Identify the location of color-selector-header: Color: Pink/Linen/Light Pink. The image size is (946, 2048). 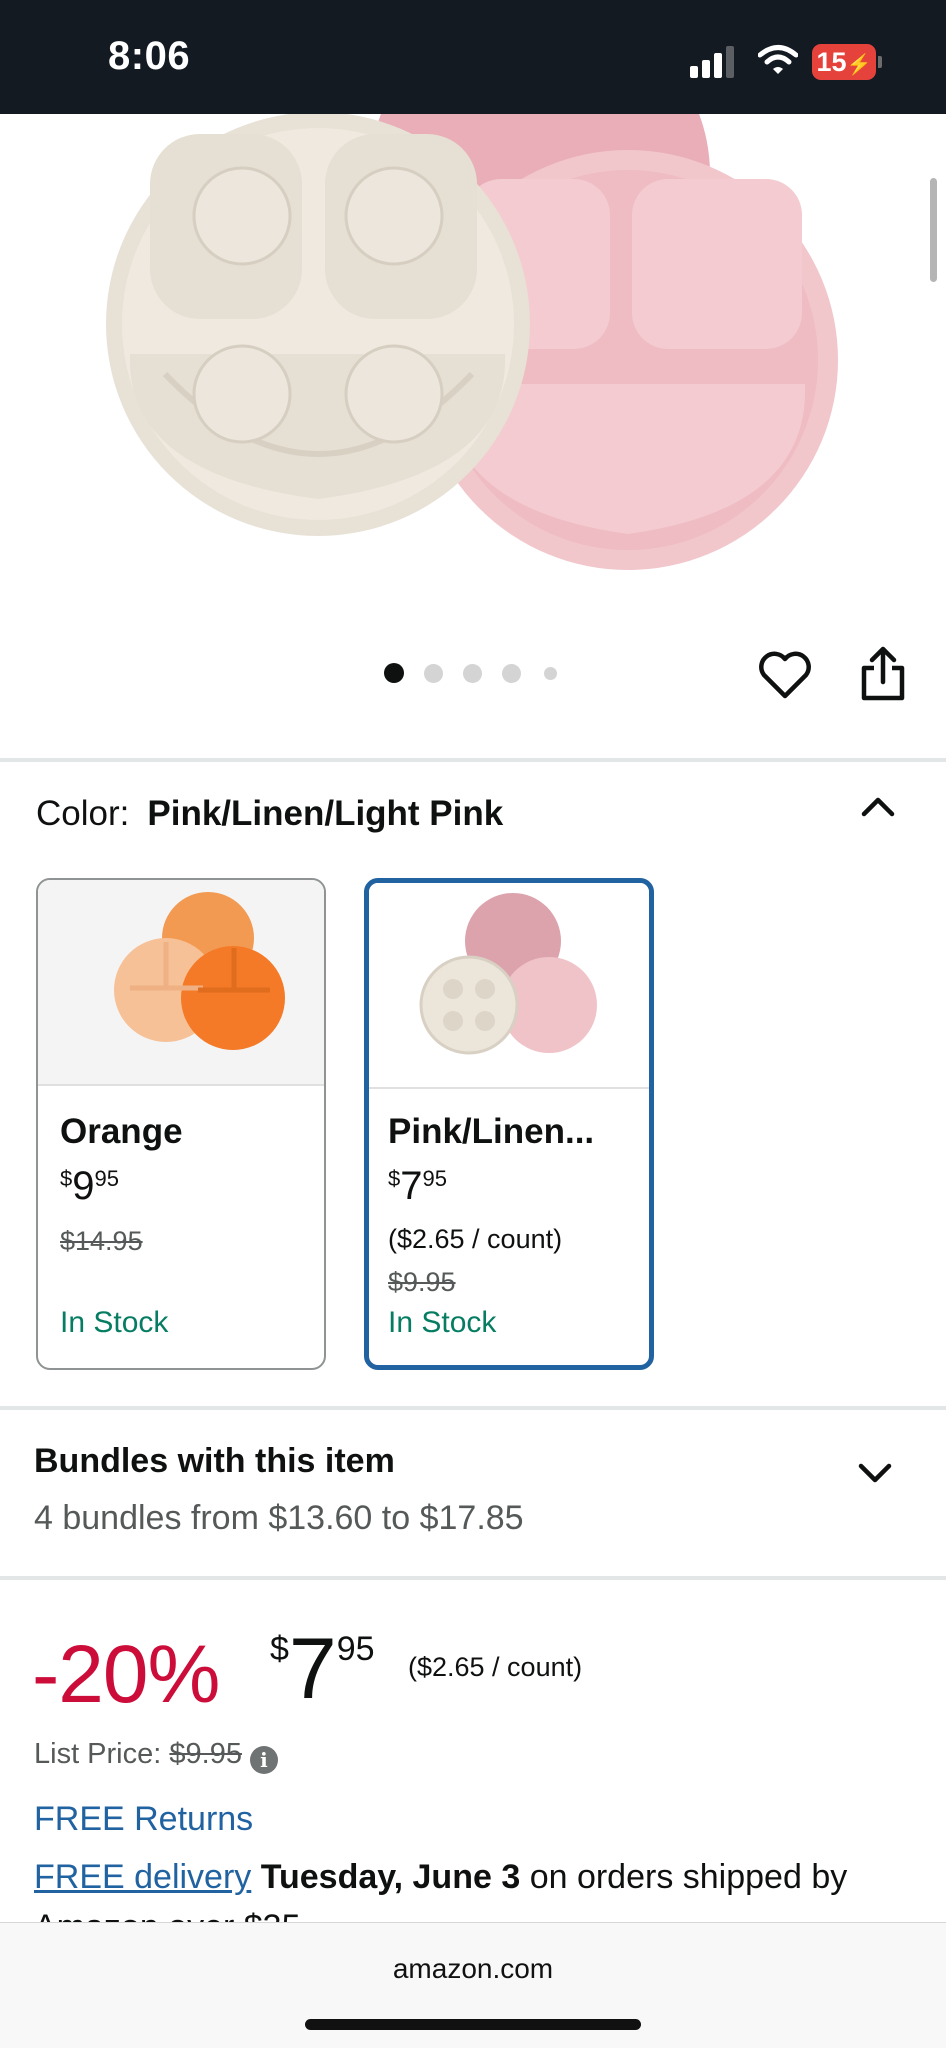
(269, 814).